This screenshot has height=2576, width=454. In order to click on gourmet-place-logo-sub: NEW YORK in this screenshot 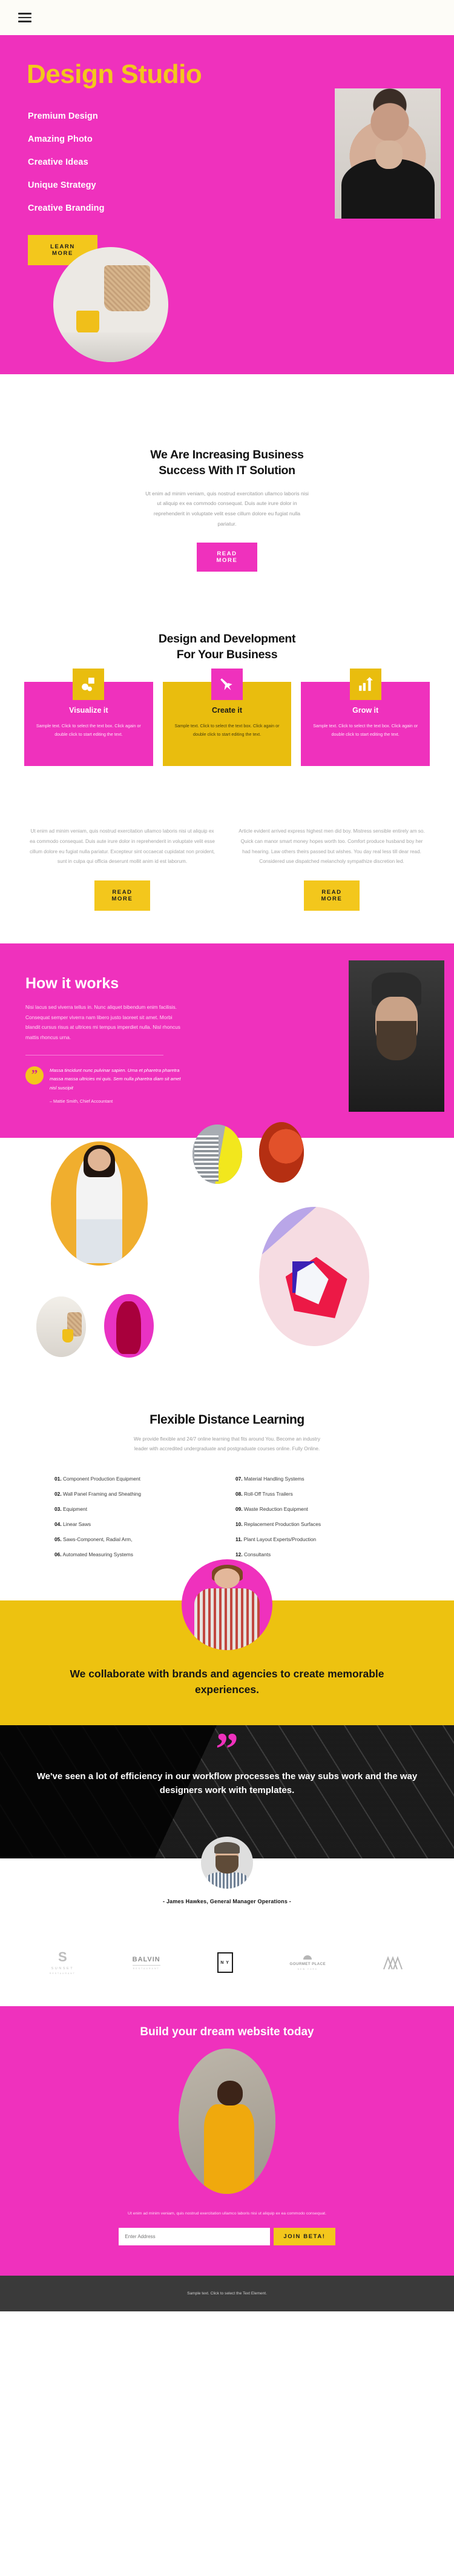, I will do `click(307, 1968)`.